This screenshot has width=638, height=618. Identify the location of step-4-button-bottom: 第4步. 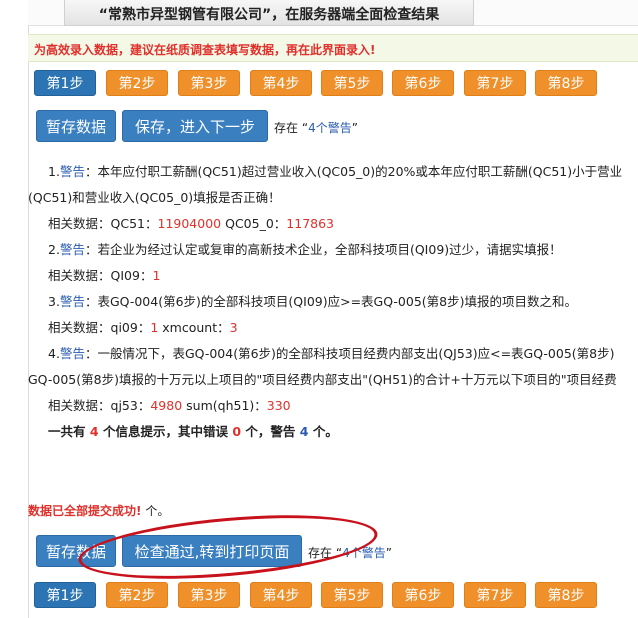
(281, 595).